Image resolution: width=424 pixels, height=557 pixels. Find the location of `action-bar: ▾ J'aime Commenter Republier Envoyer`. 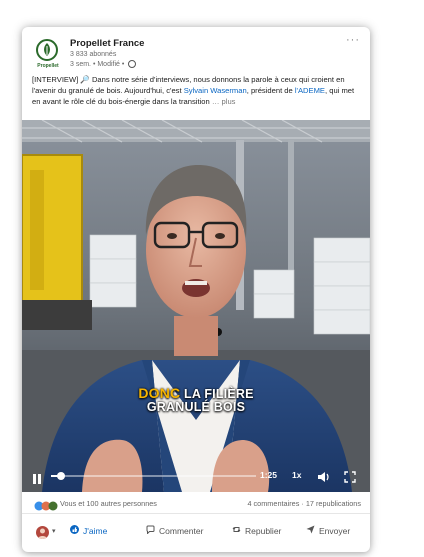

action-bar: ▾ J'aime Commenter Republier Envoyer is located at coordinates (196, 533).